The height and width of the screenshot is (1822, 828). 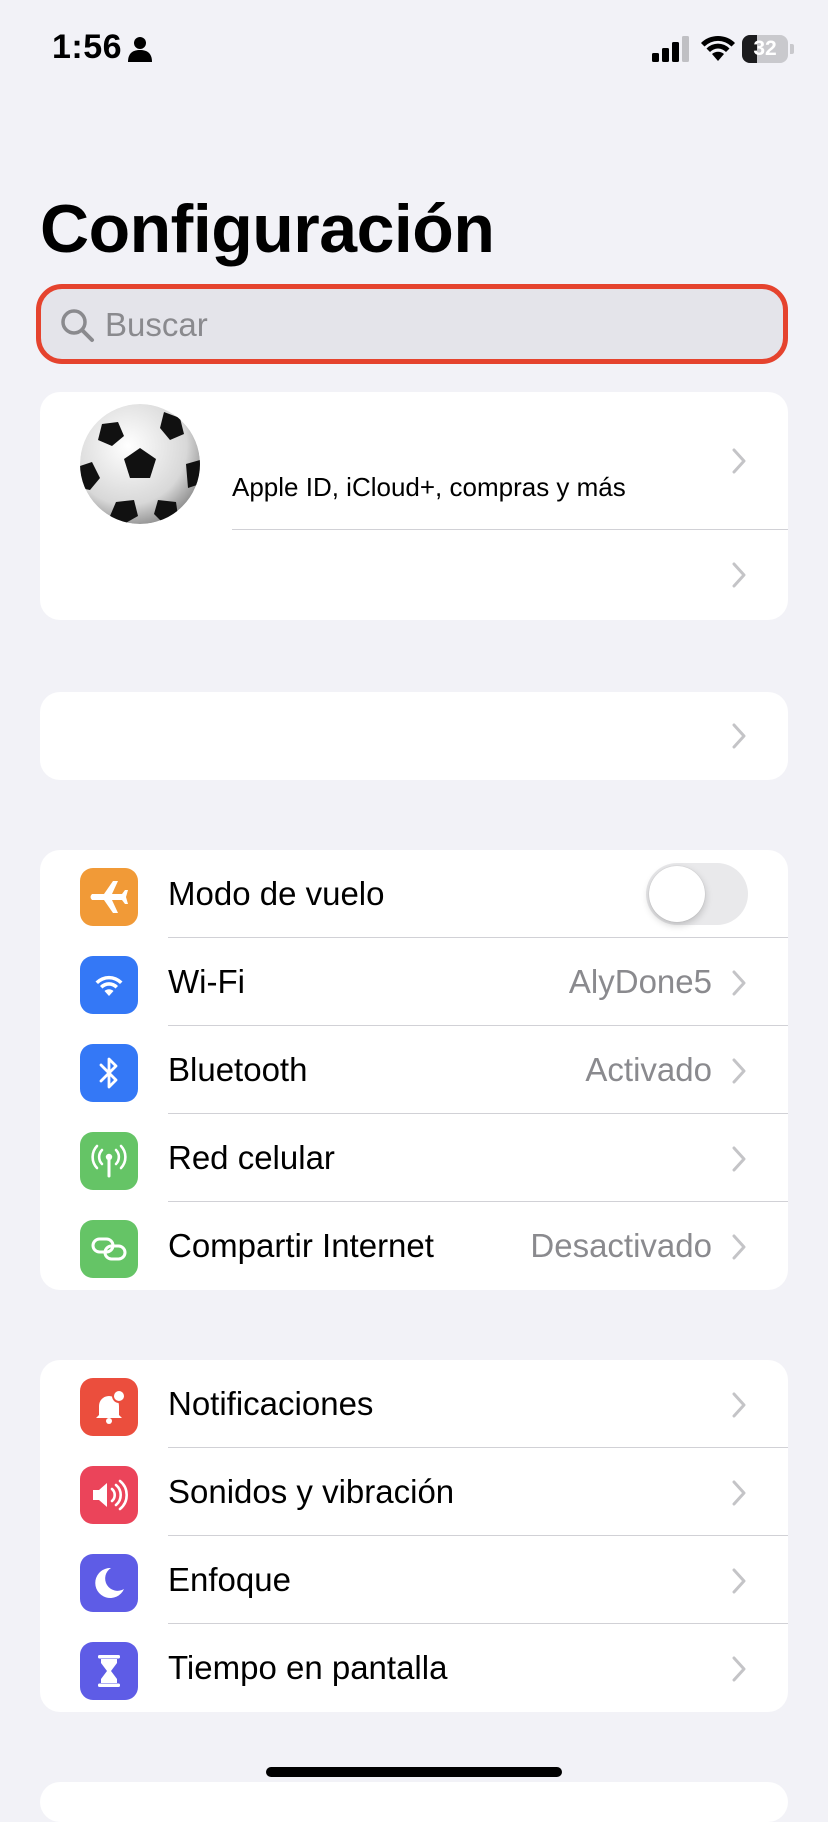 What do you see at coordinates (640, 981) in the screenshot?
I see `wifi-network-value: AlyDone5` at bounding box center [640, 981].